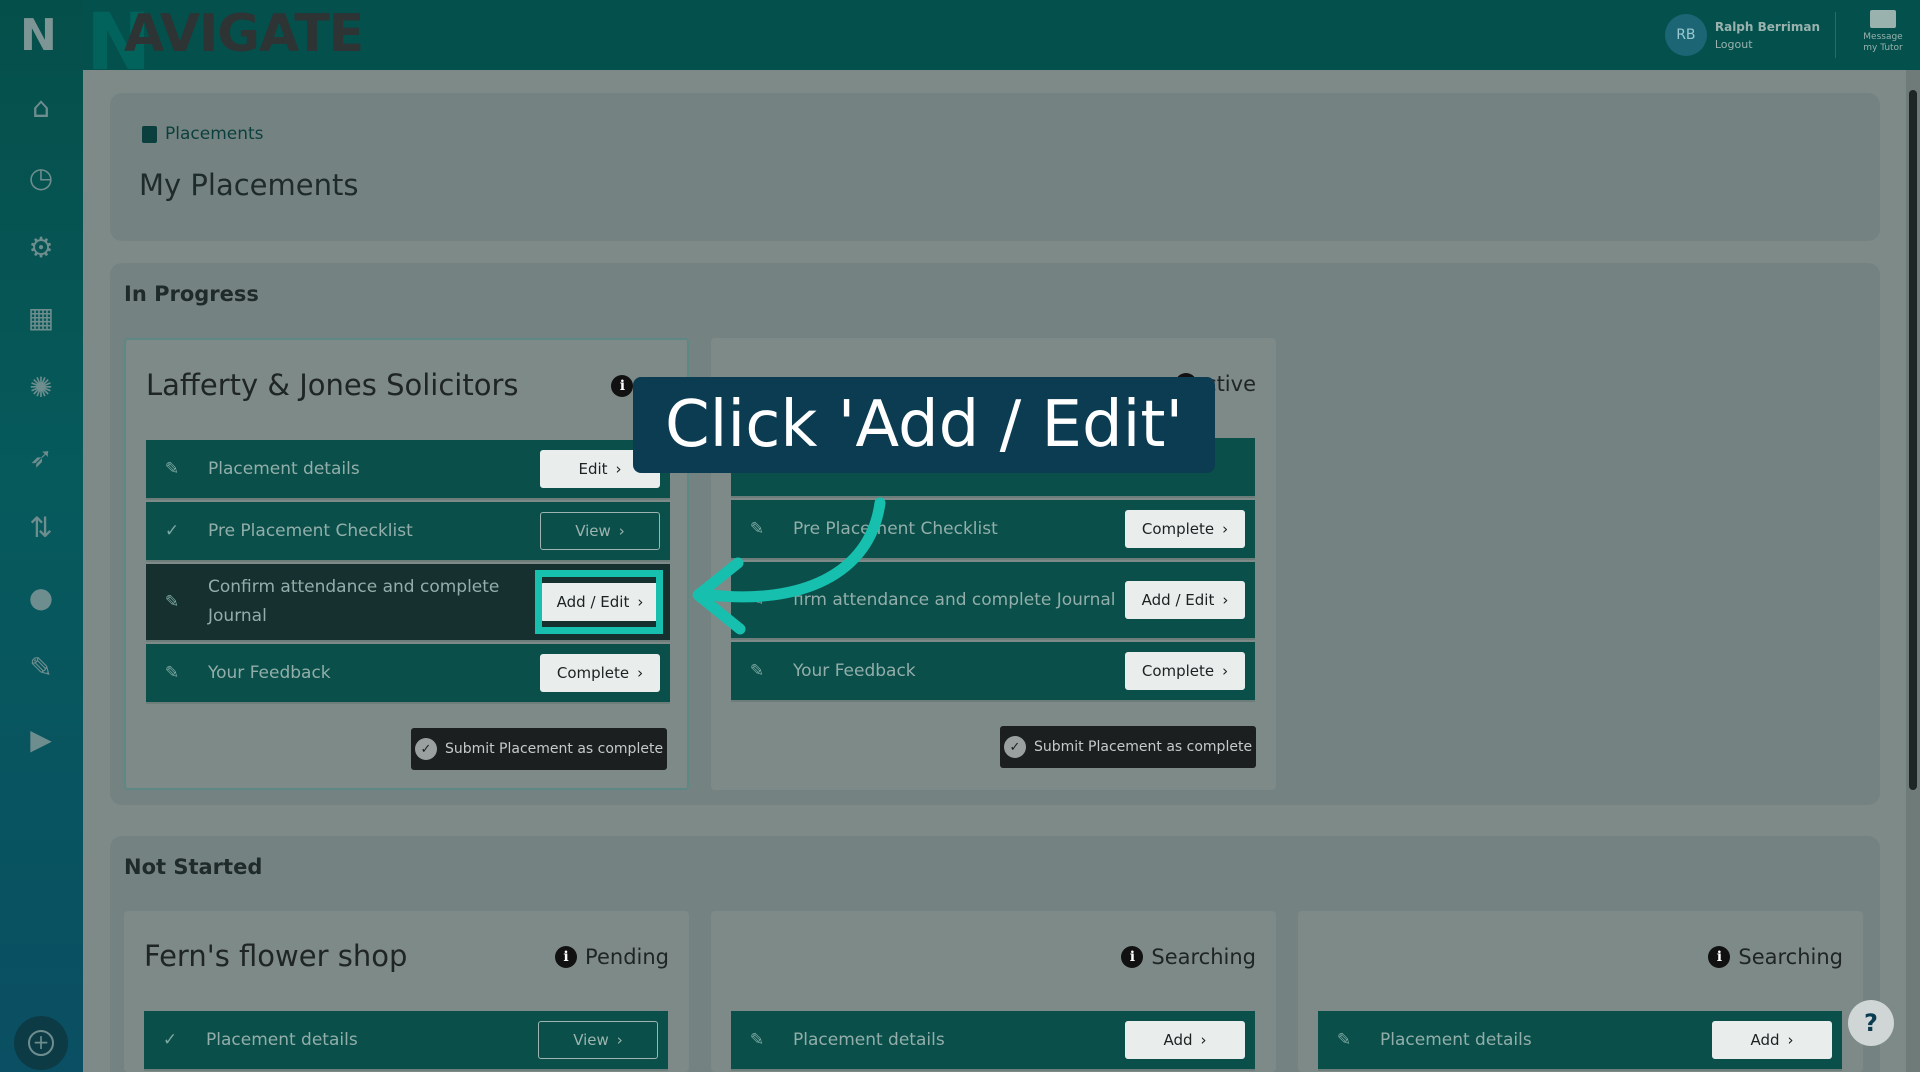 The image size is (1920, 1072). I want to click on building-icon: ▦, so click(41, 317).